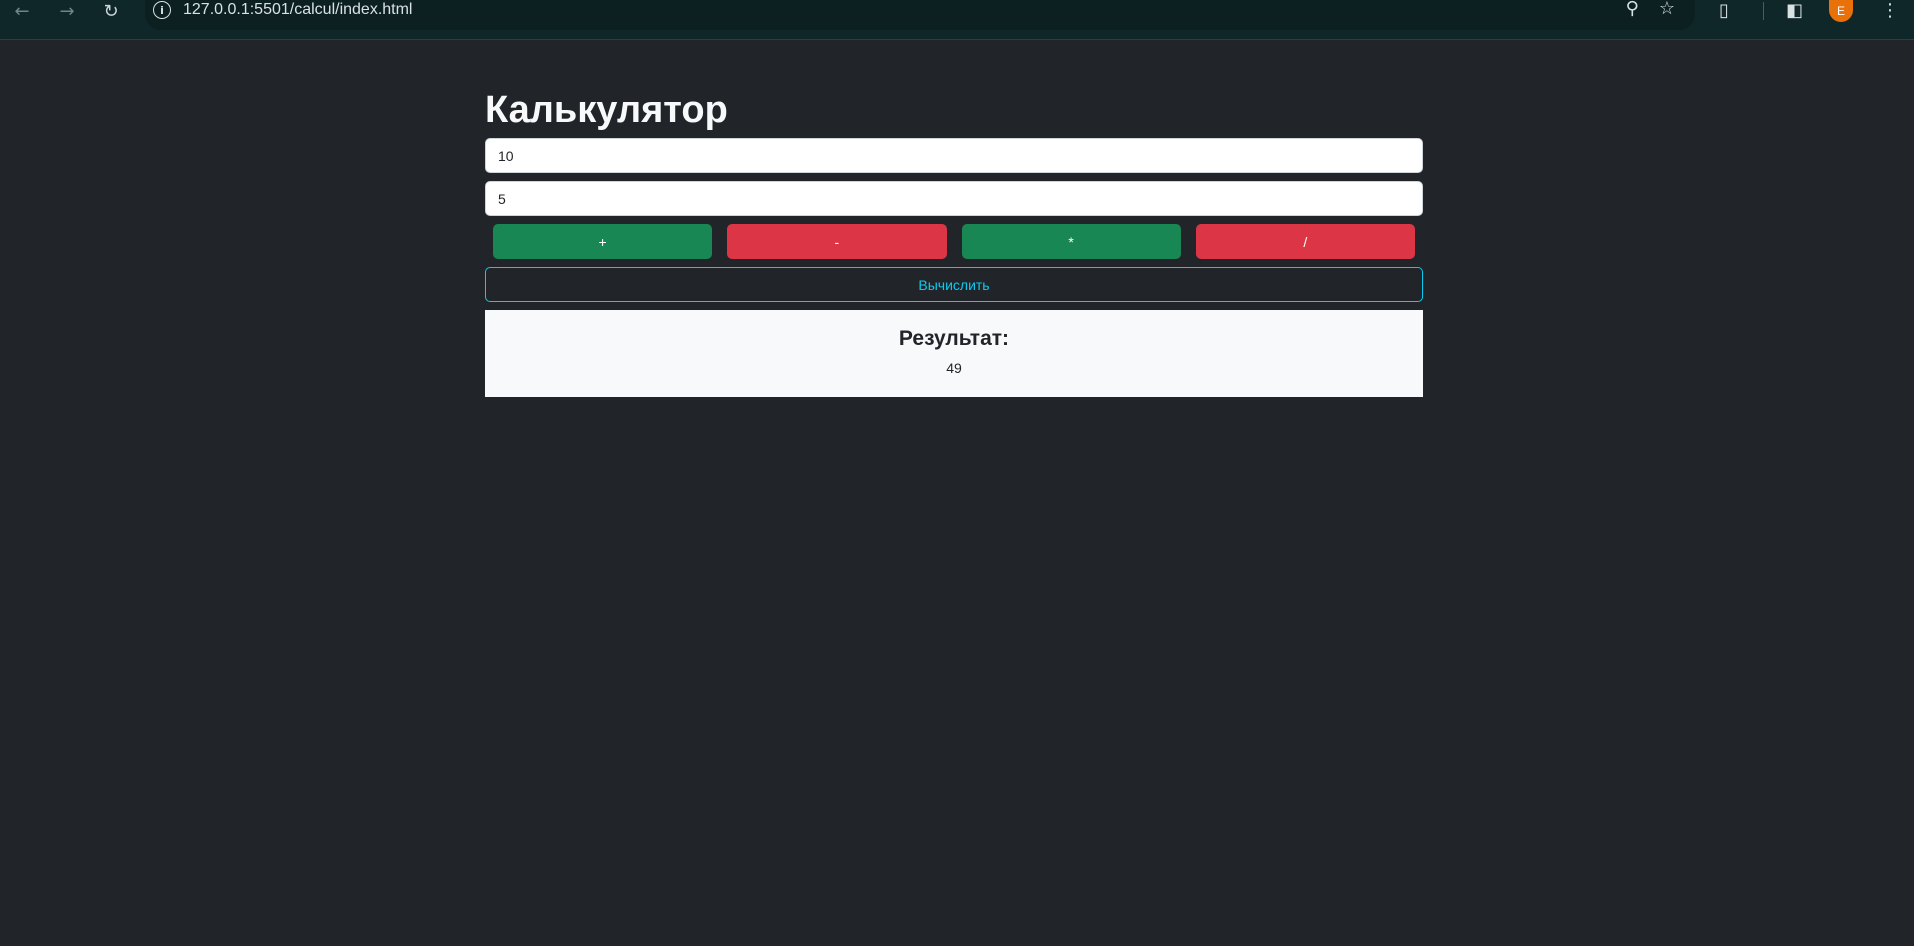  What do you see at coordinates (297, 10) in the screenshot?
I see `url-text: 127.0.0.1:5501/calcul/index.html` at bounding box center [297, 10].